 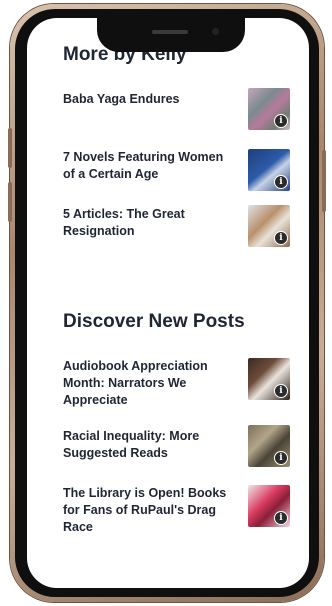 What do you see at coordinates (324, 181) in the screenshot?
I see `phone-power-button` at bounding box center [324, 181].